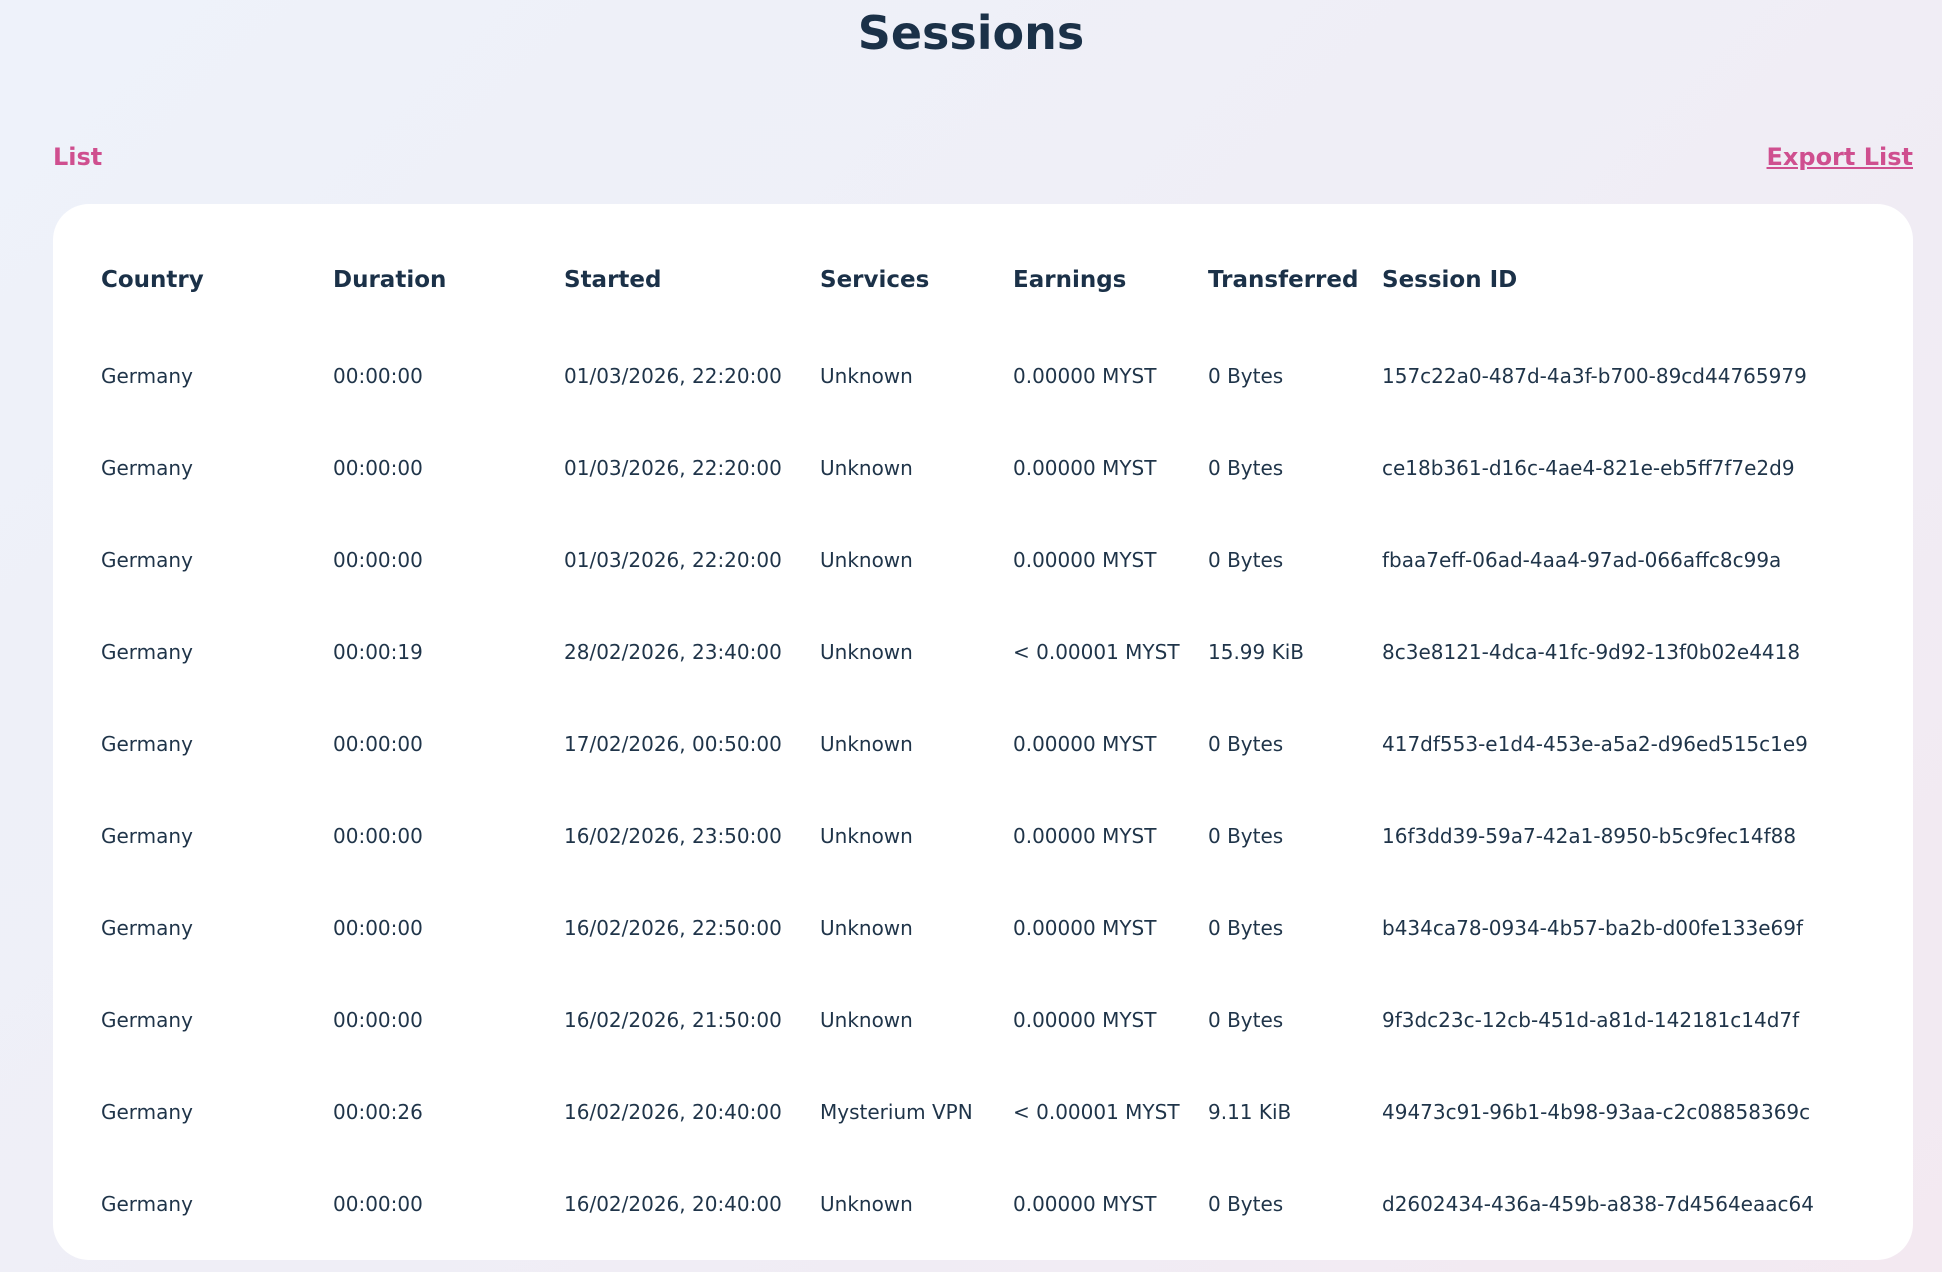 The width and height of the screenshot is (1942, 1272). What do you see at coordinates (1449, 280) in the screenshot?
I see `column-header-session-id: Session ID` at bounding box center [1449, 280].